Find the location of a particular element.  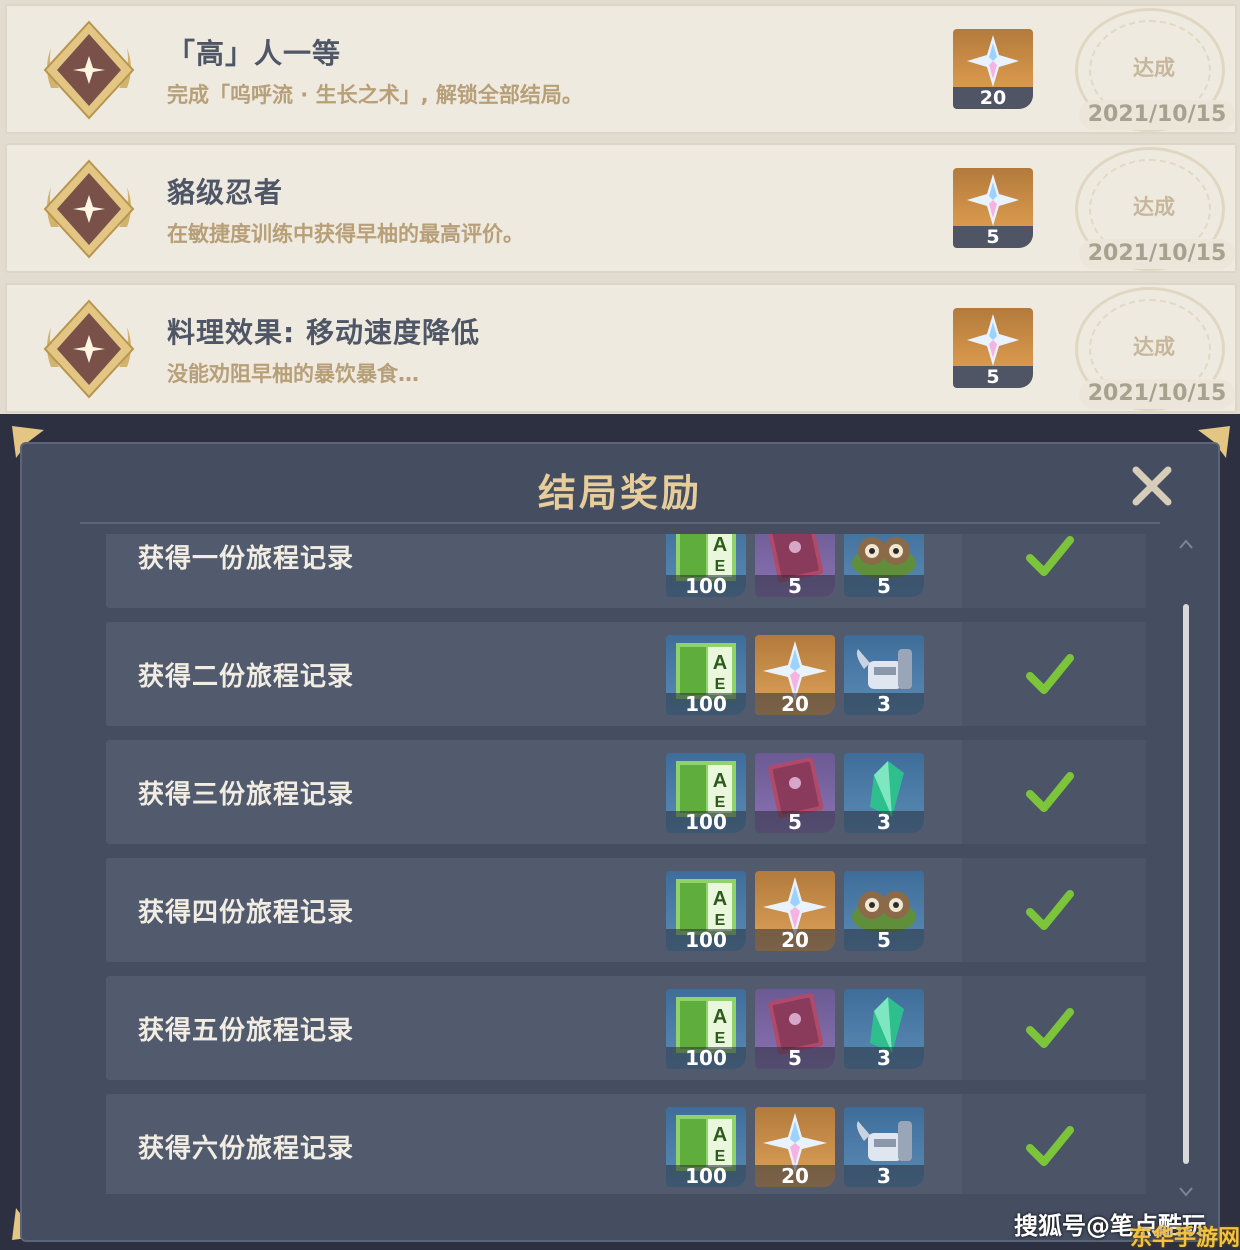

reward-count: 20 is located at coordinates (993, 98).